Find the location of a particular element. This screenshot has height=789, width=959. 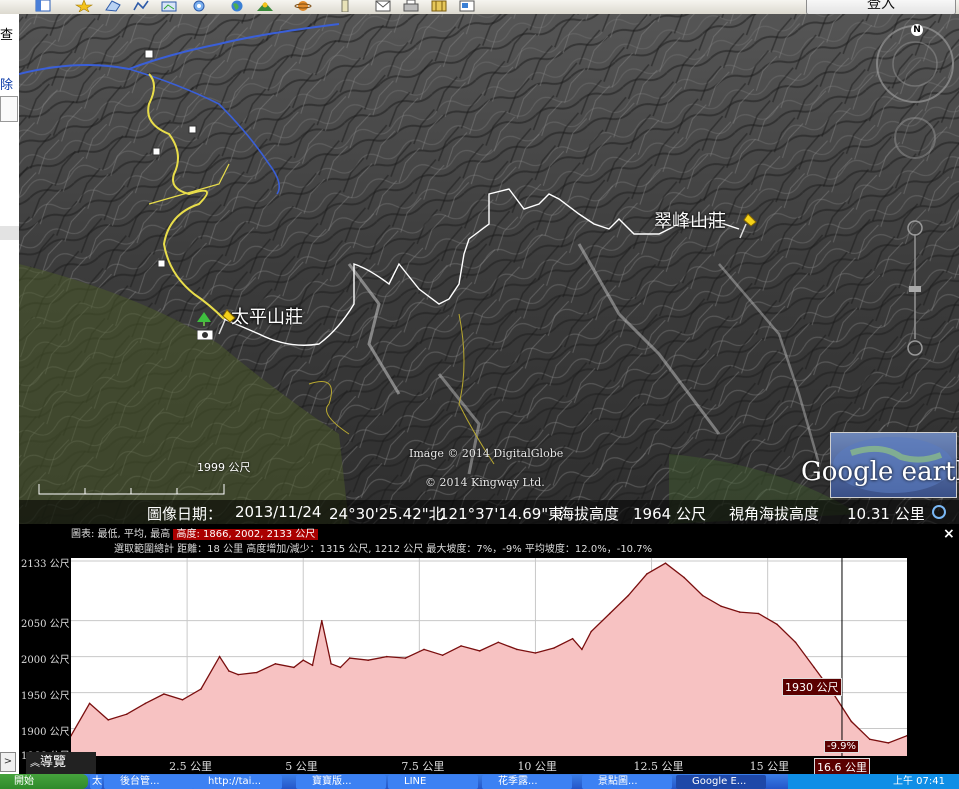

start-button: 開始 is located at coordinates (44, 781).